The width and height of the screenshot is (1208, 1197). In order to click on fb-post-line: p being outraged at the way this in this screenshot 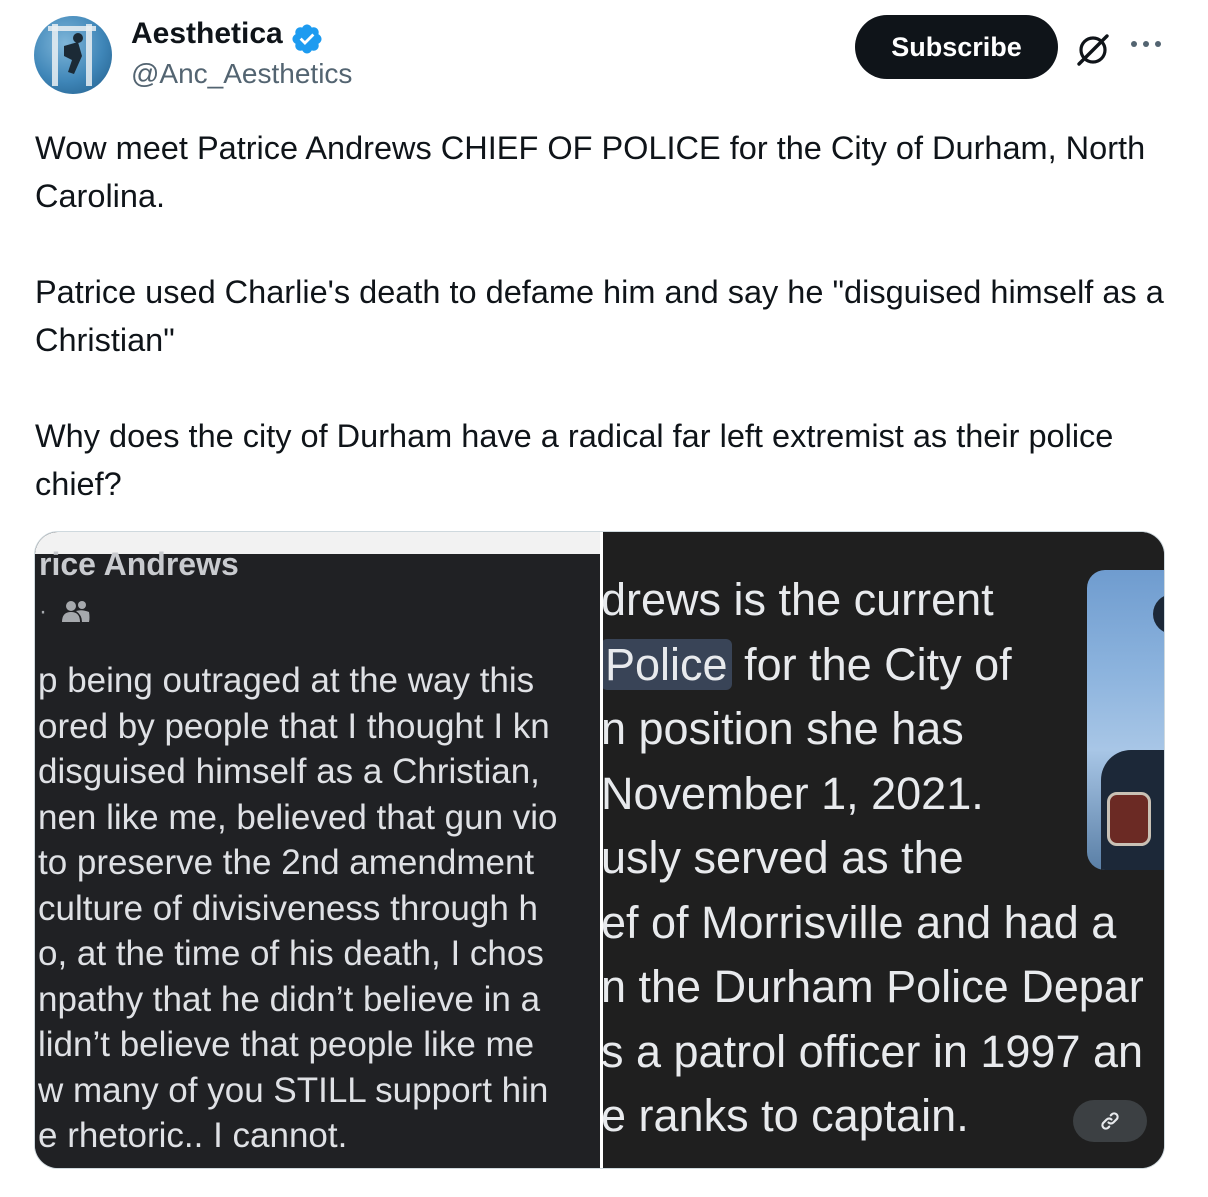, I will do `click(286, 680)`.